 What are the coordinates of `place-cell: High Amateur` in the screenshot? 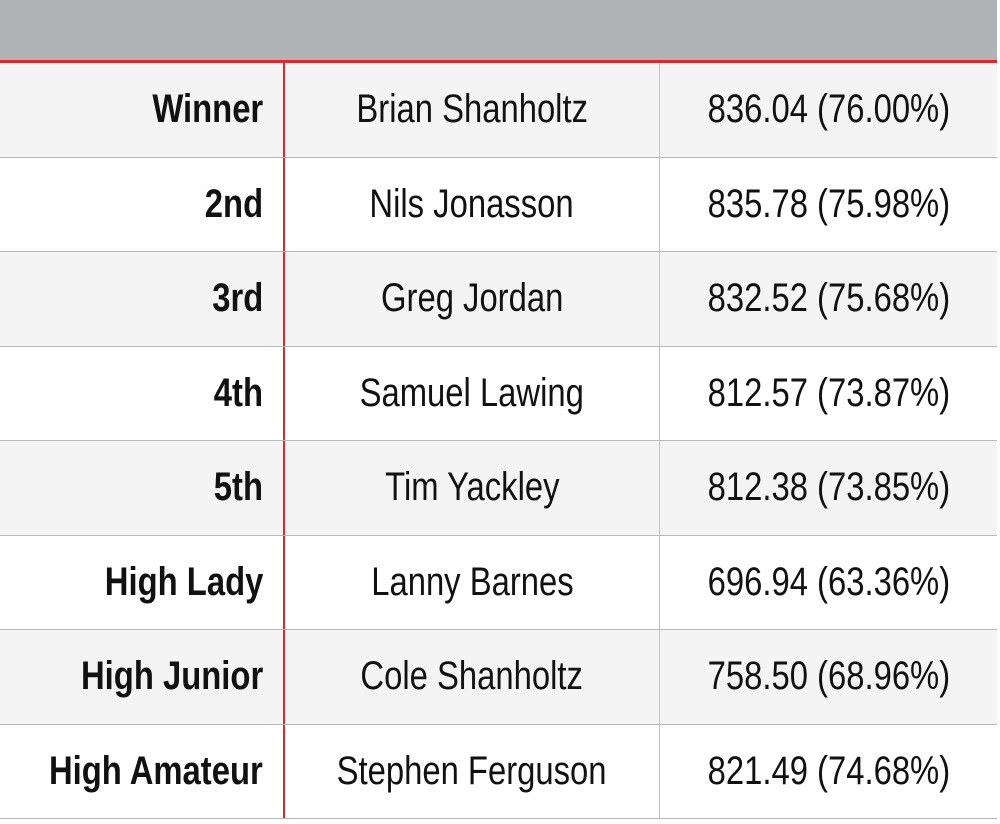 It's located at (142, 771).